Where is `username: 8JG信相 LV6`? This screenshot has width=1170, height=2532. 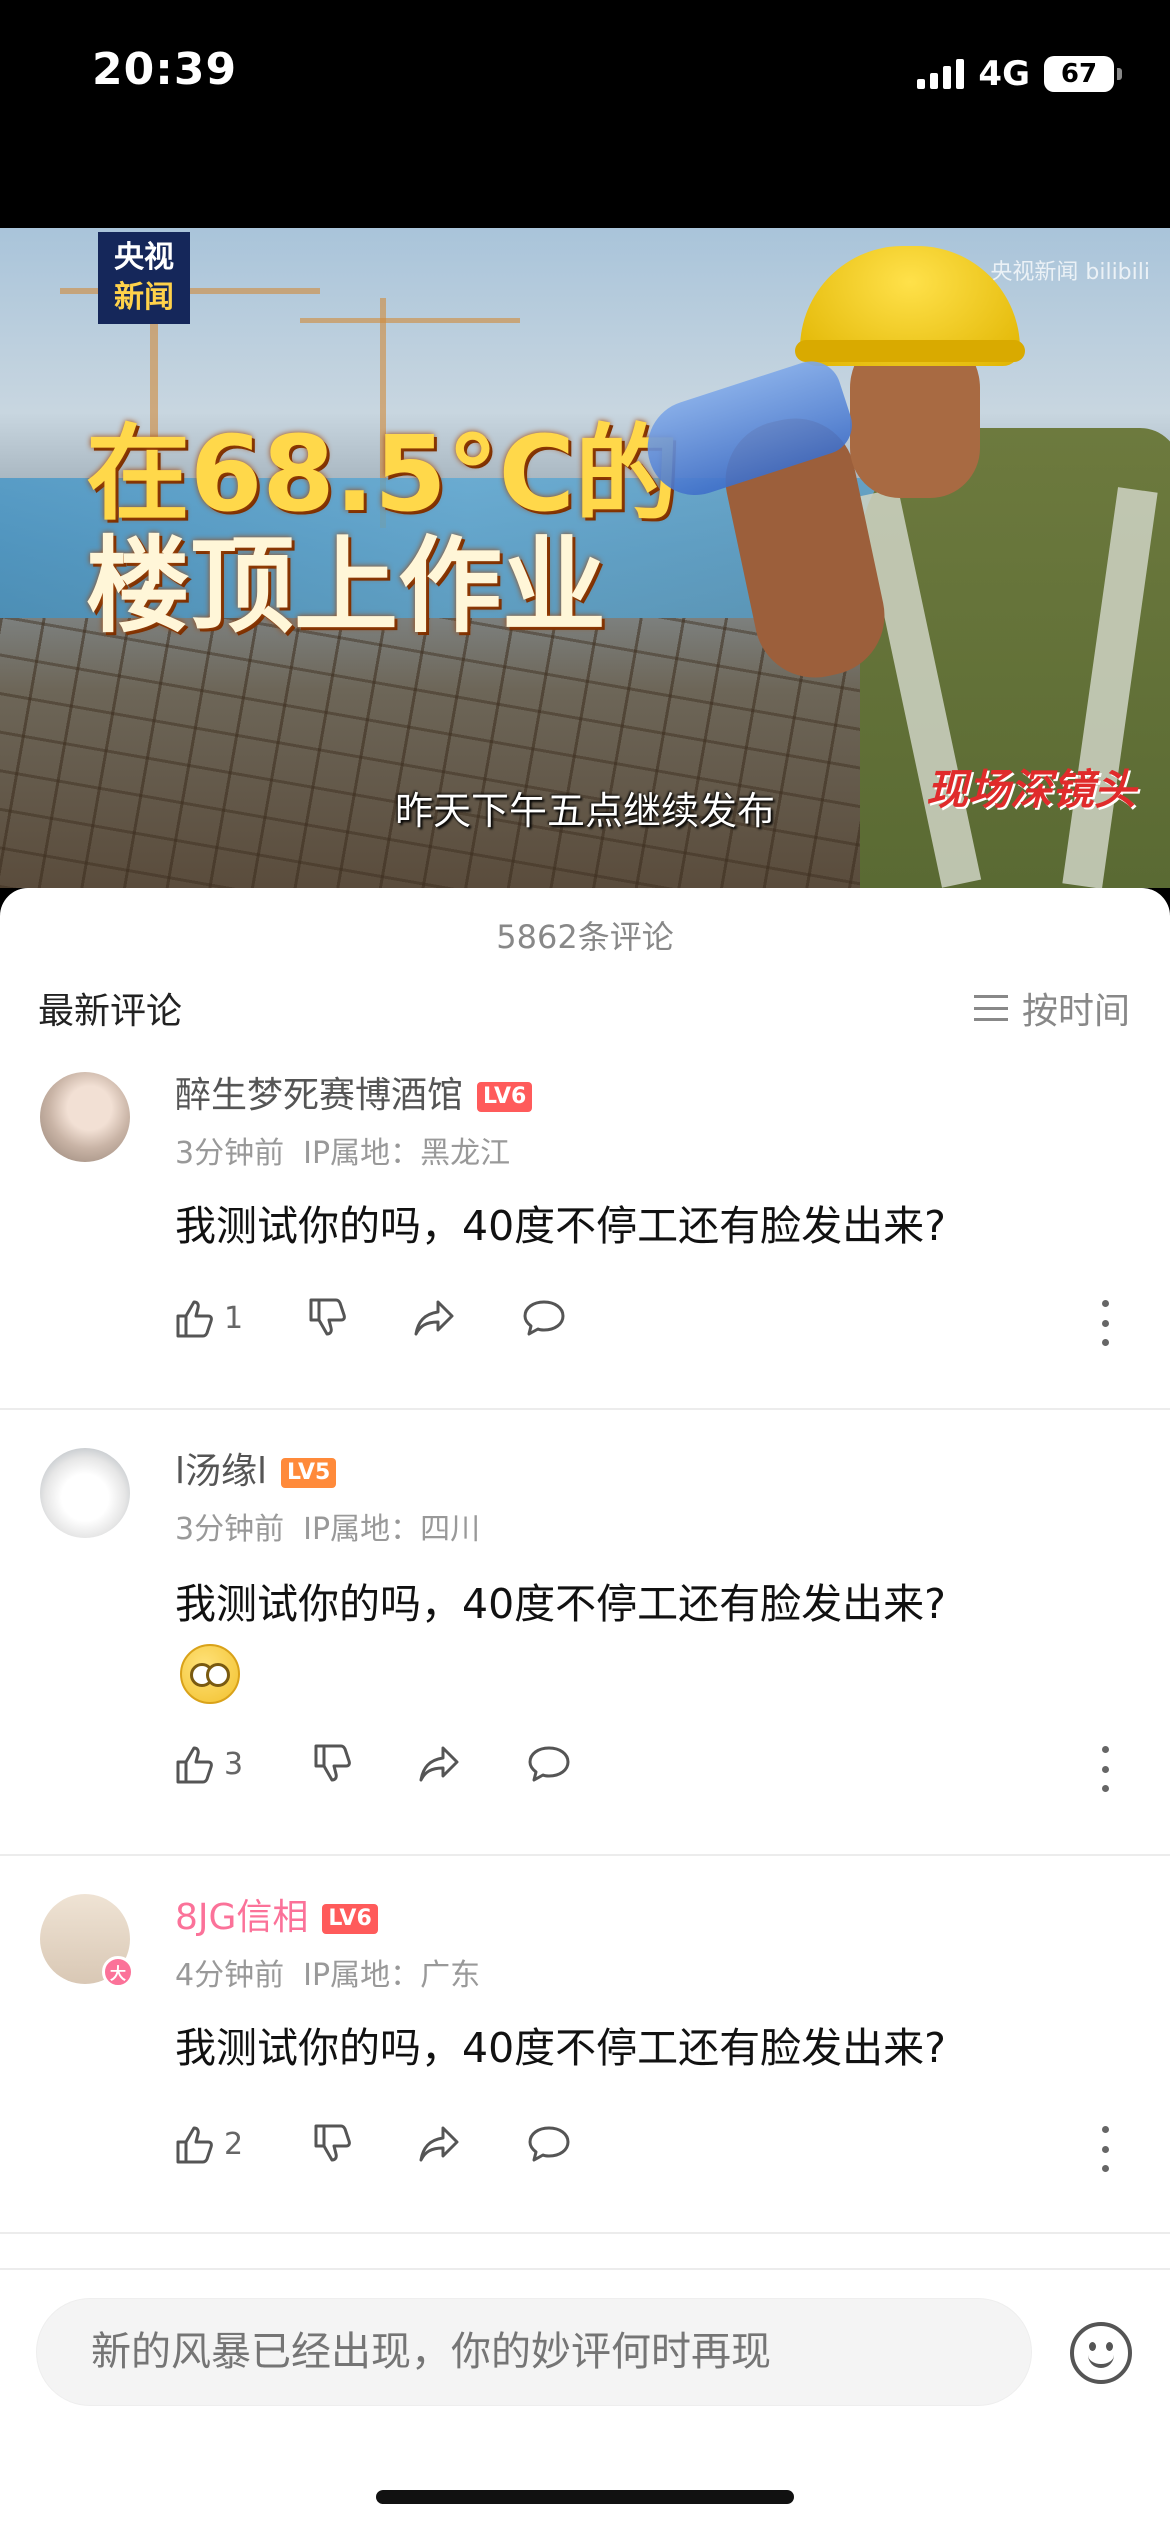
username: 8JG信相 LV6 is located at coordinates (276, 1914).